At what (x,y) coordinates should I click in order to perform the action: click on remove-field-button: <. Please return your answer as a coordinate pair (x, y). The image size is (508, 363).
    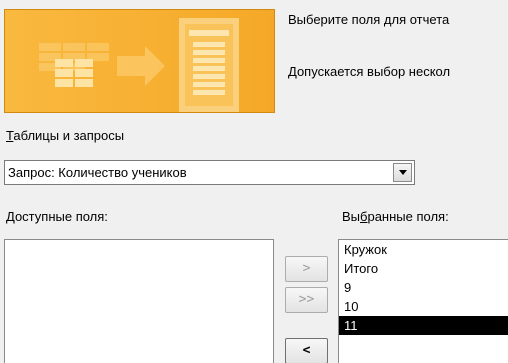
    Looking at the image, I should click on (306, 350).